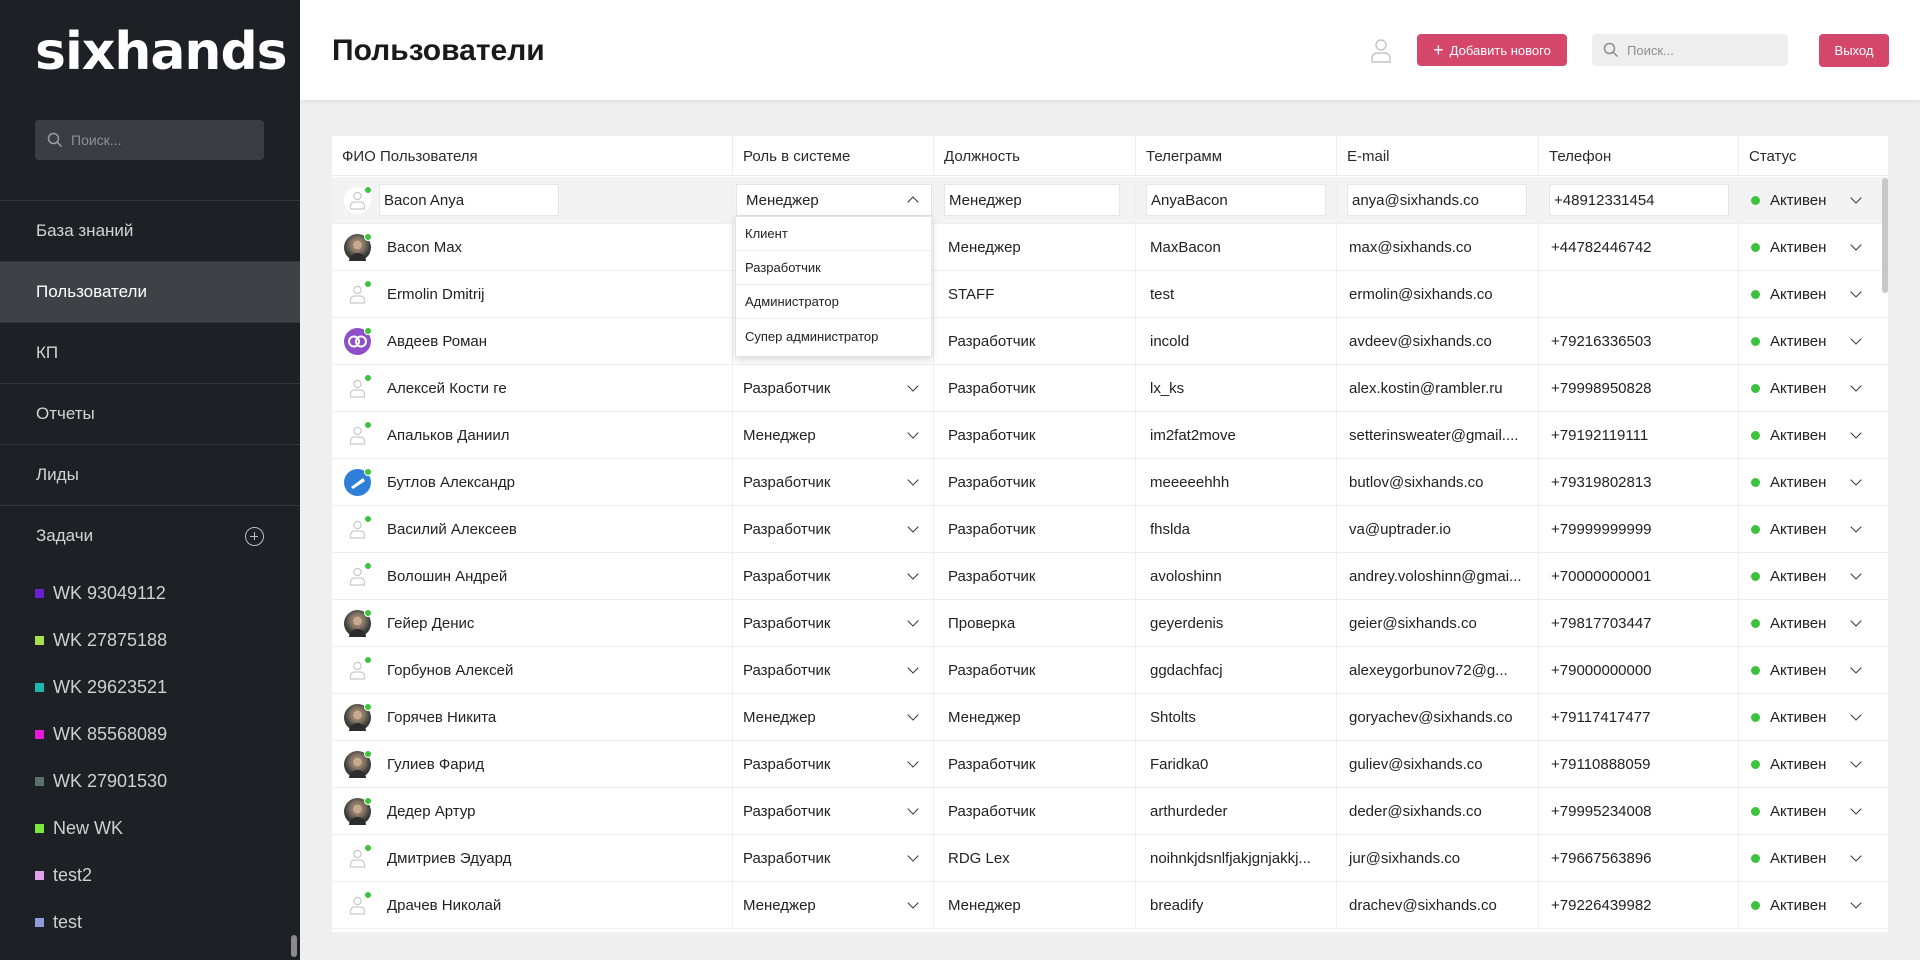 The image size is (1920, 960). I want to click on email-input: anya@sixhands.co, so click(1437, 200).